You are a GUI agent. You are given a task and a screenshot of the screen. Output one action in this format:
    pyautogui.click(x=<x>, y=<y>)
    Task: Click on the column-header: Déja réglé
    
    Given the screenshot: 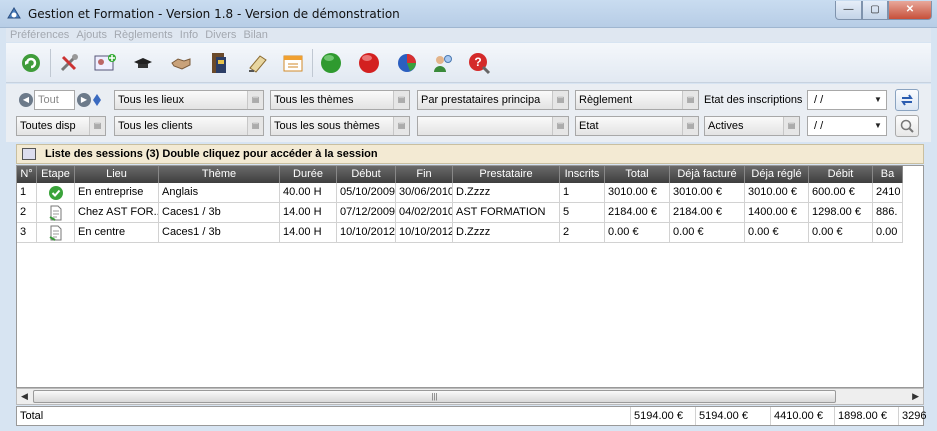 What is the action you would take?
    pyautogui.click(x=777, y=174)
    